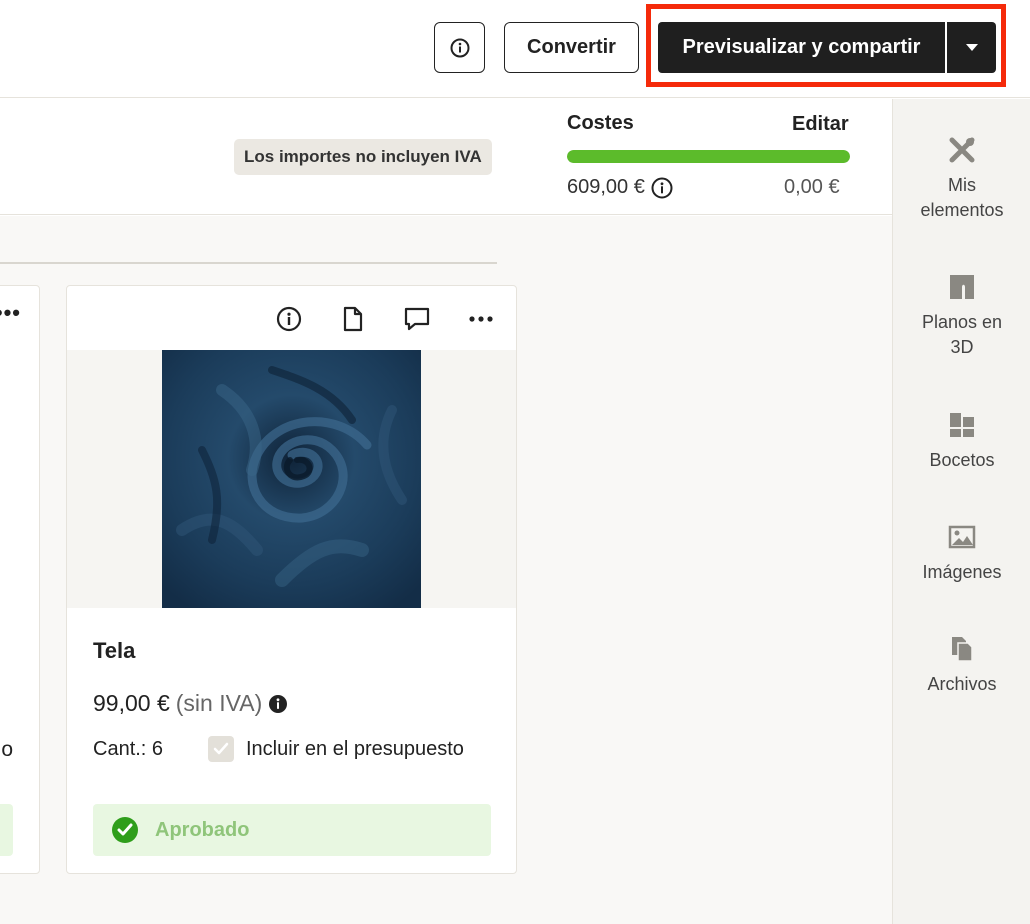 The width and height of the screenshot is (1030, 924). I want to click on section-divider, so click(248, 263).